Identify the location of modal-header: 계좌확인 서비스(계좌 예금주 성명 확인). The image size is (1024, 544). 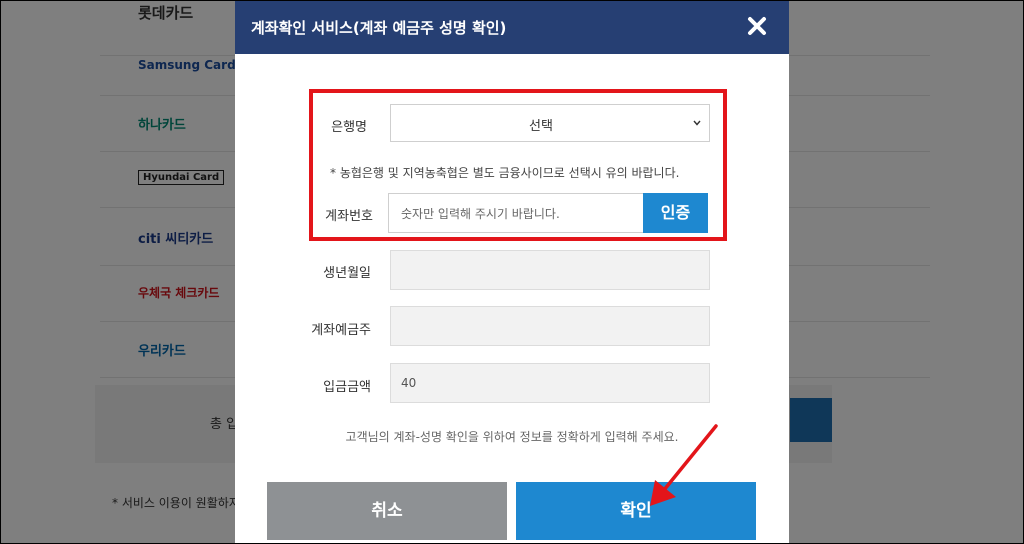
(512, 27).